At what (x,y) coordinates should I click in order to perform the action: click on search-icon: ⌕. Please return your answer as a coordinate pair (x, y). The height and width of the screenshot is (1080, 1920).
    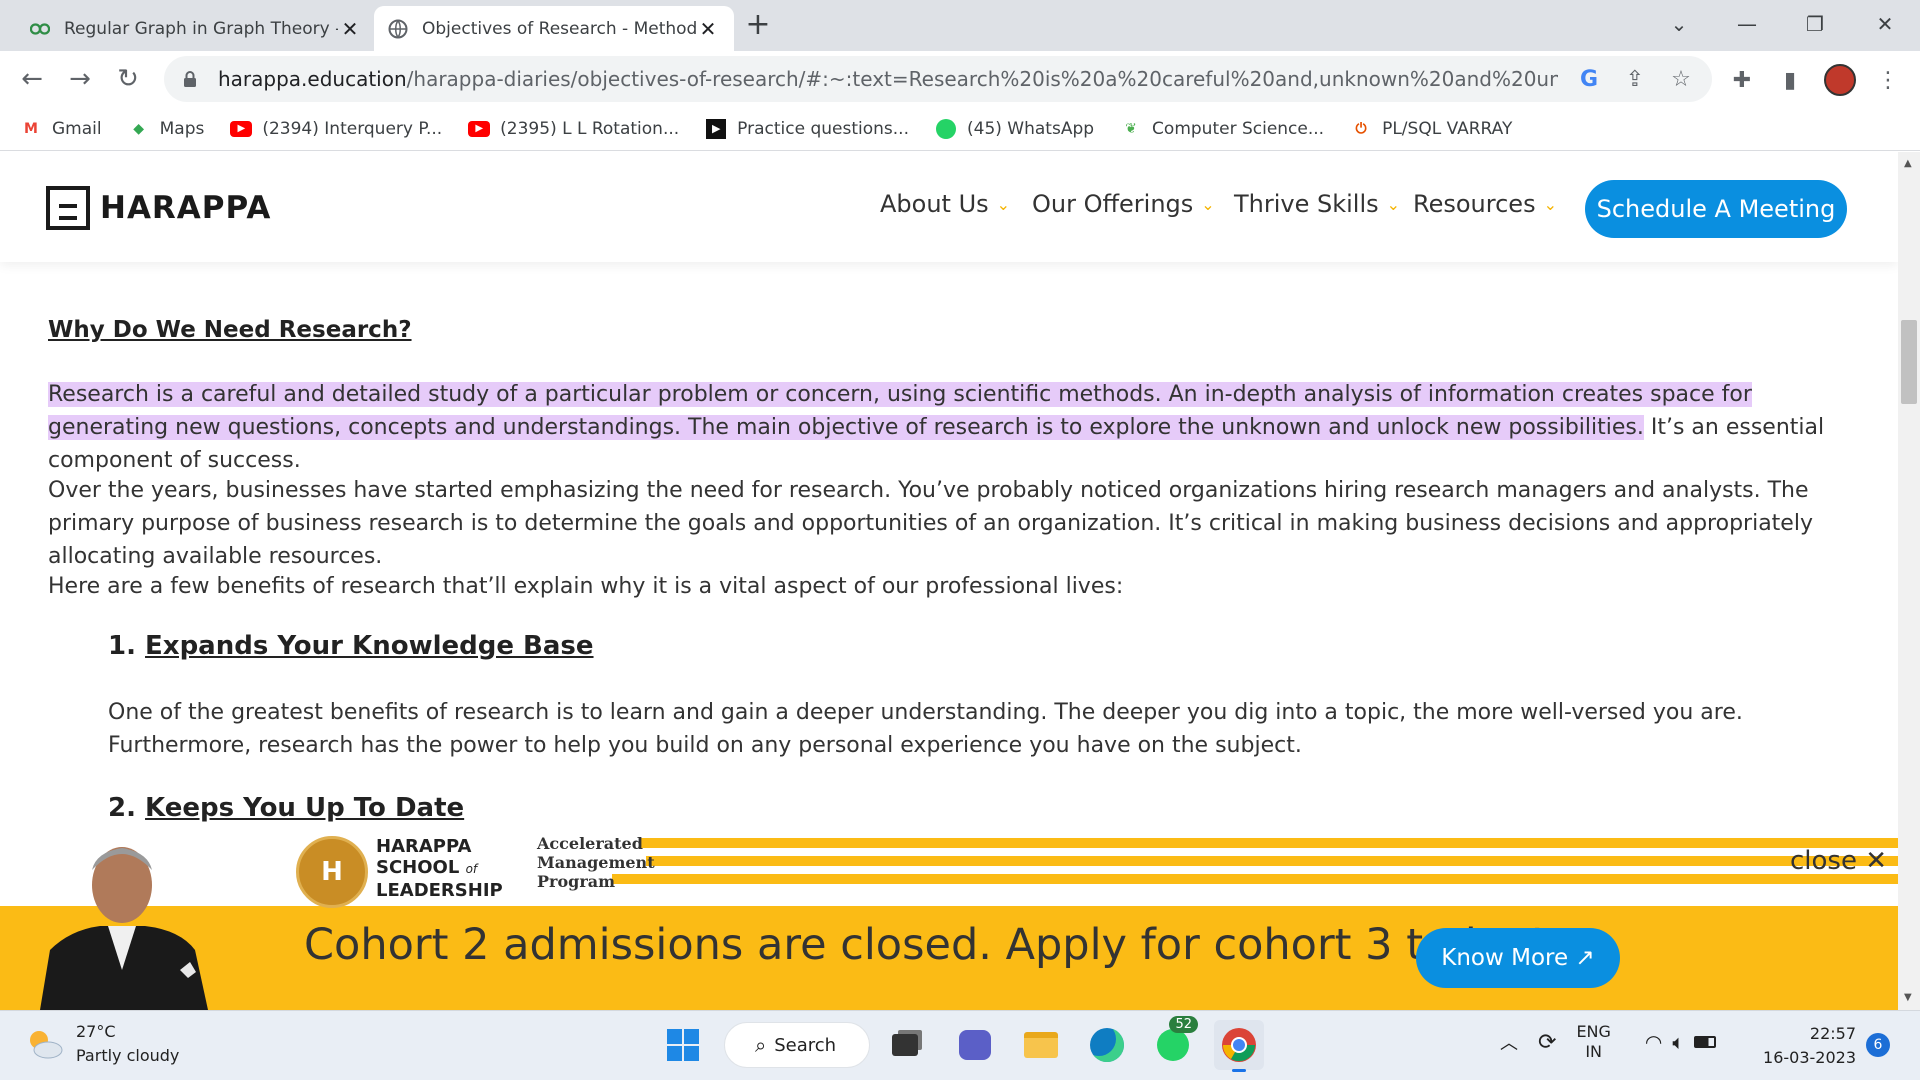
    Looking at the image, I should click on (761, 1045).